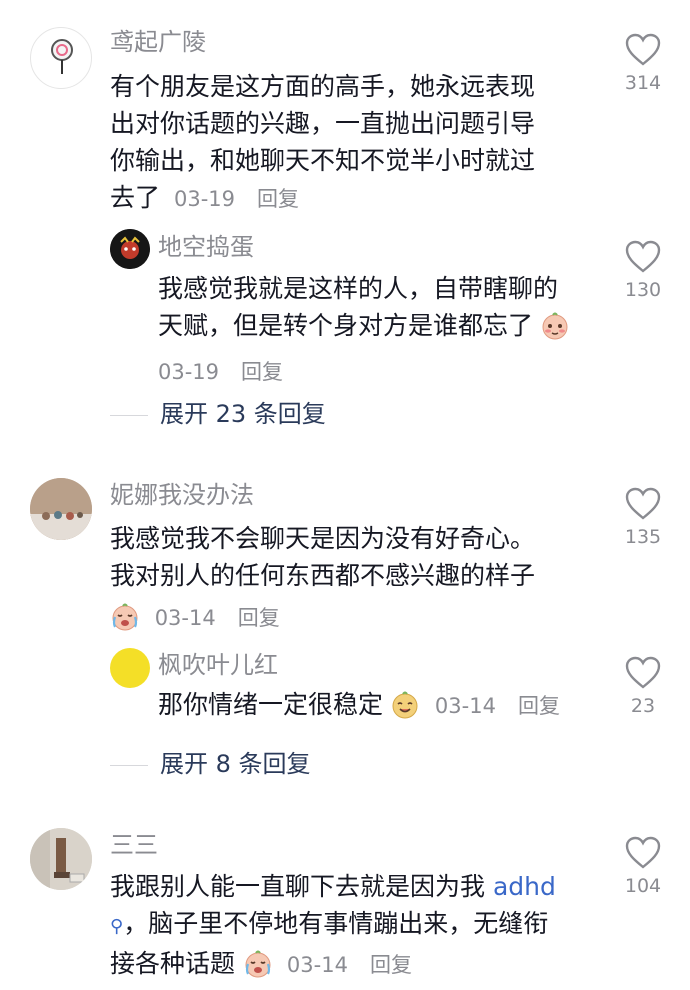  I want to click on reply-text: 我感觉我就是这样的人，自带瞎聊的 天赋，但是转个身对方是谁都忘了 03-19 回复, so click(378, 330).